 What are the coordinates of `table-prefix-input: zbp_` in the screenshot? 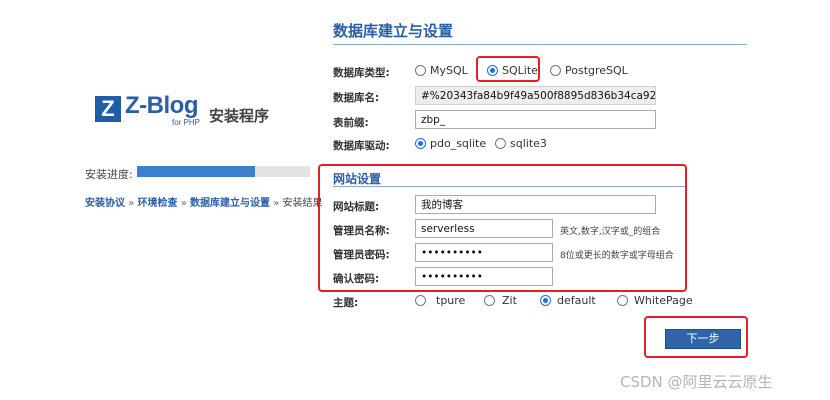 It's located at (535, 119).